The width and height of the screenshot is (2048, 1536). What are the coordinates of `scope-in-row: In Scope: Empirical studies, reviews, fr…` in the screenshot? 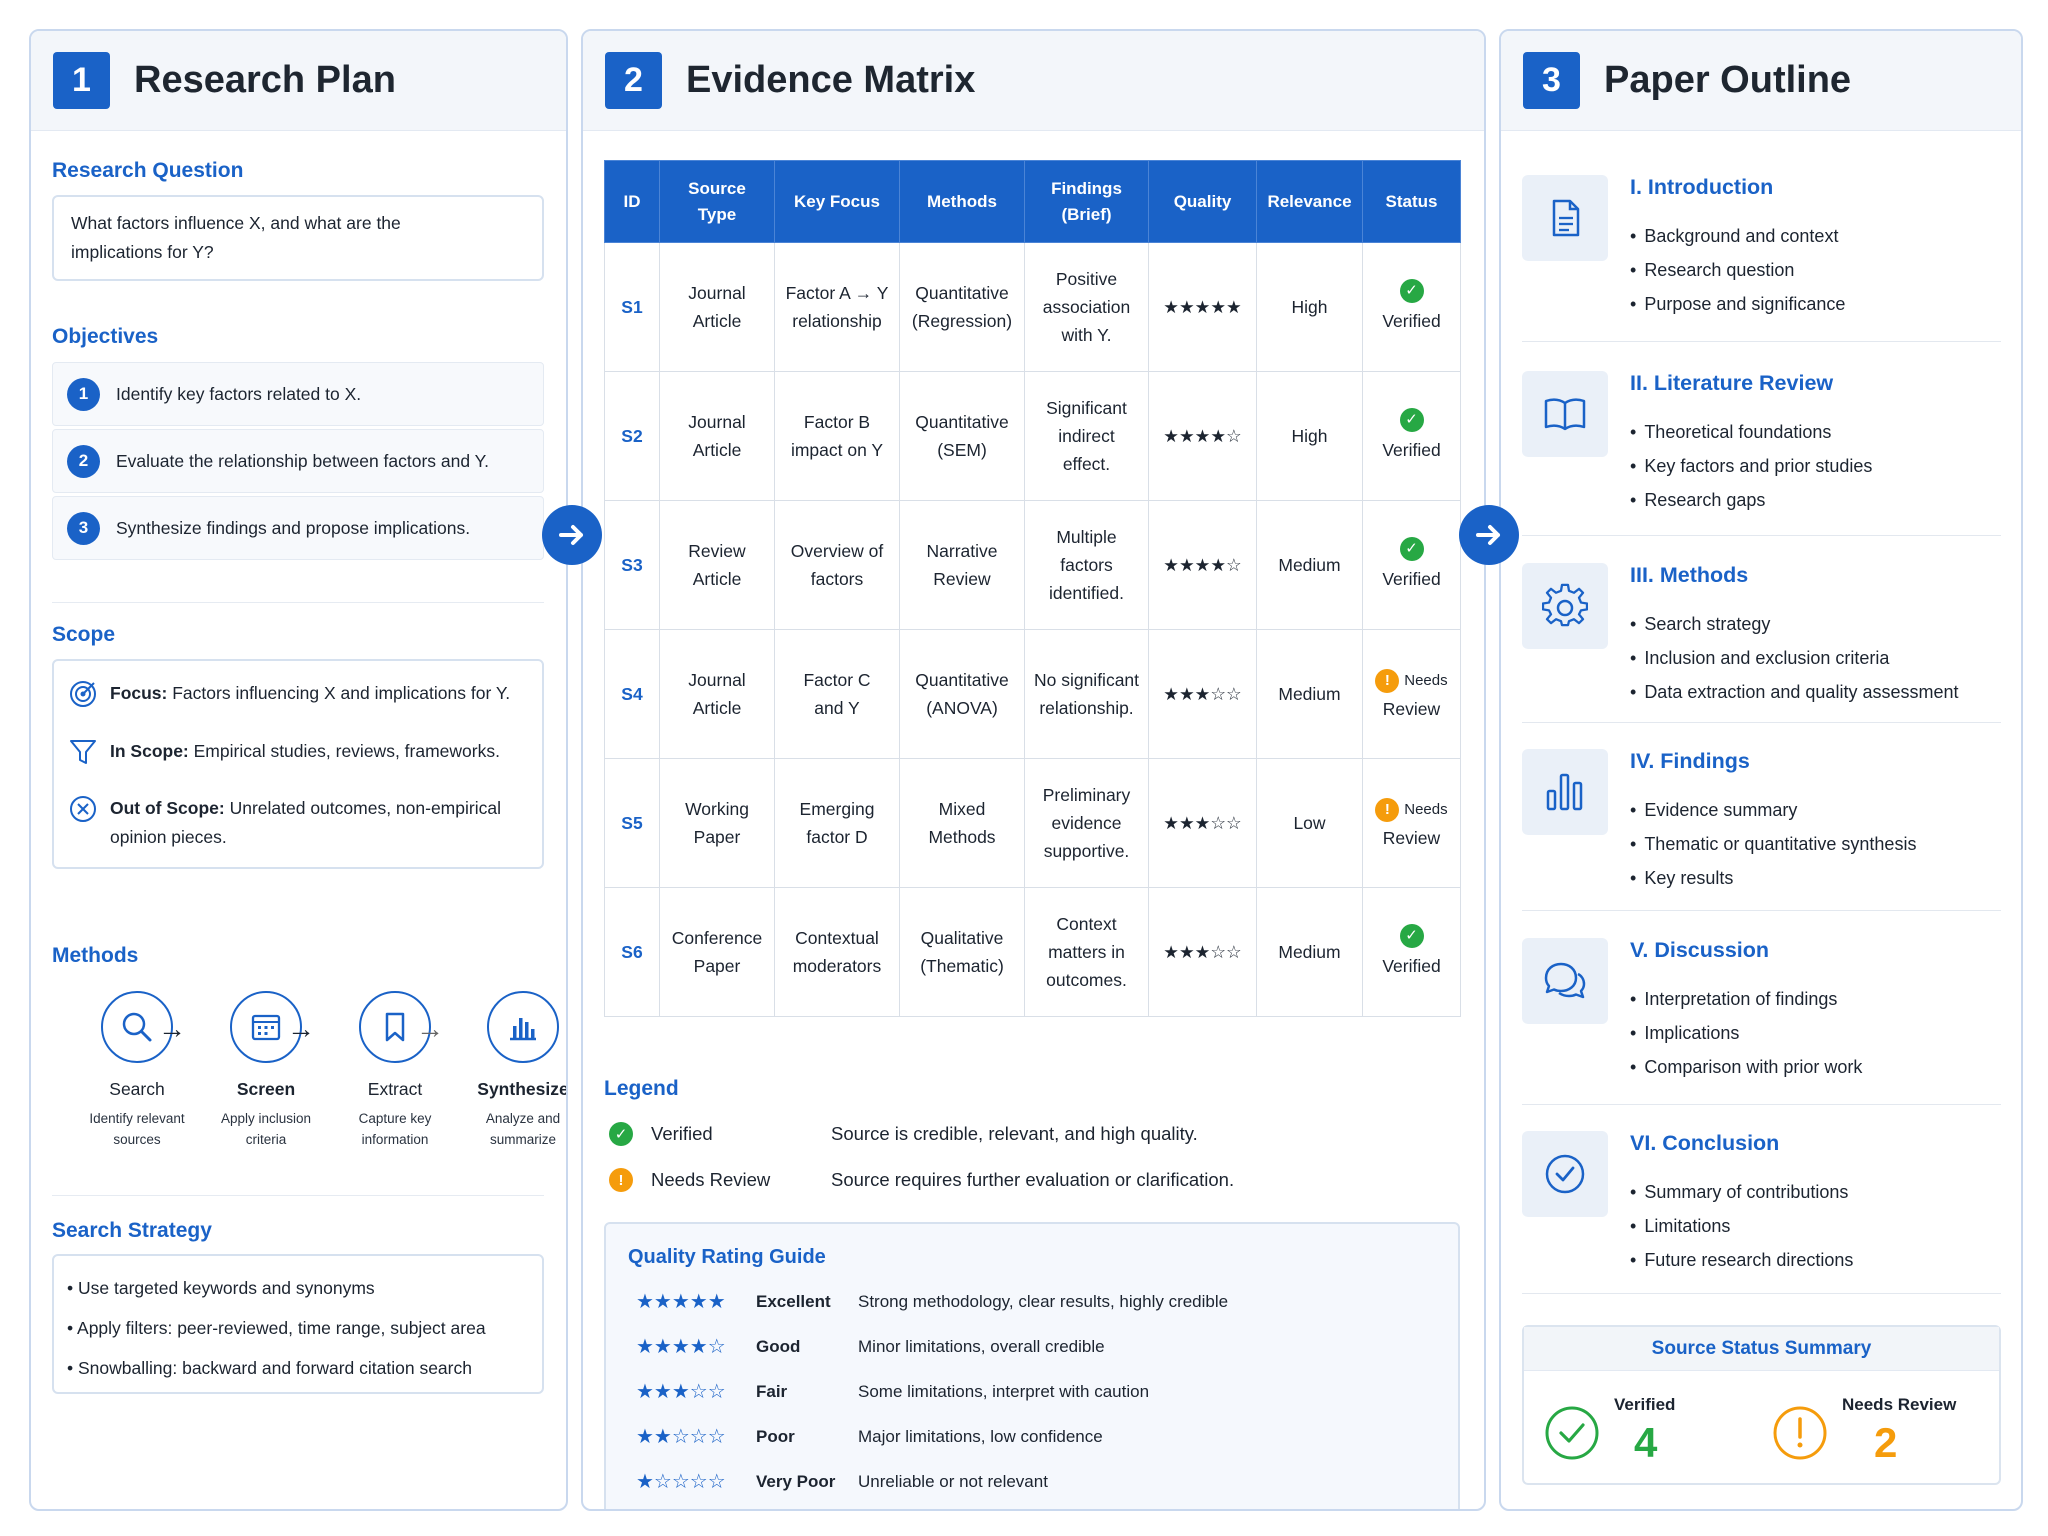 It's located at (284, 752).